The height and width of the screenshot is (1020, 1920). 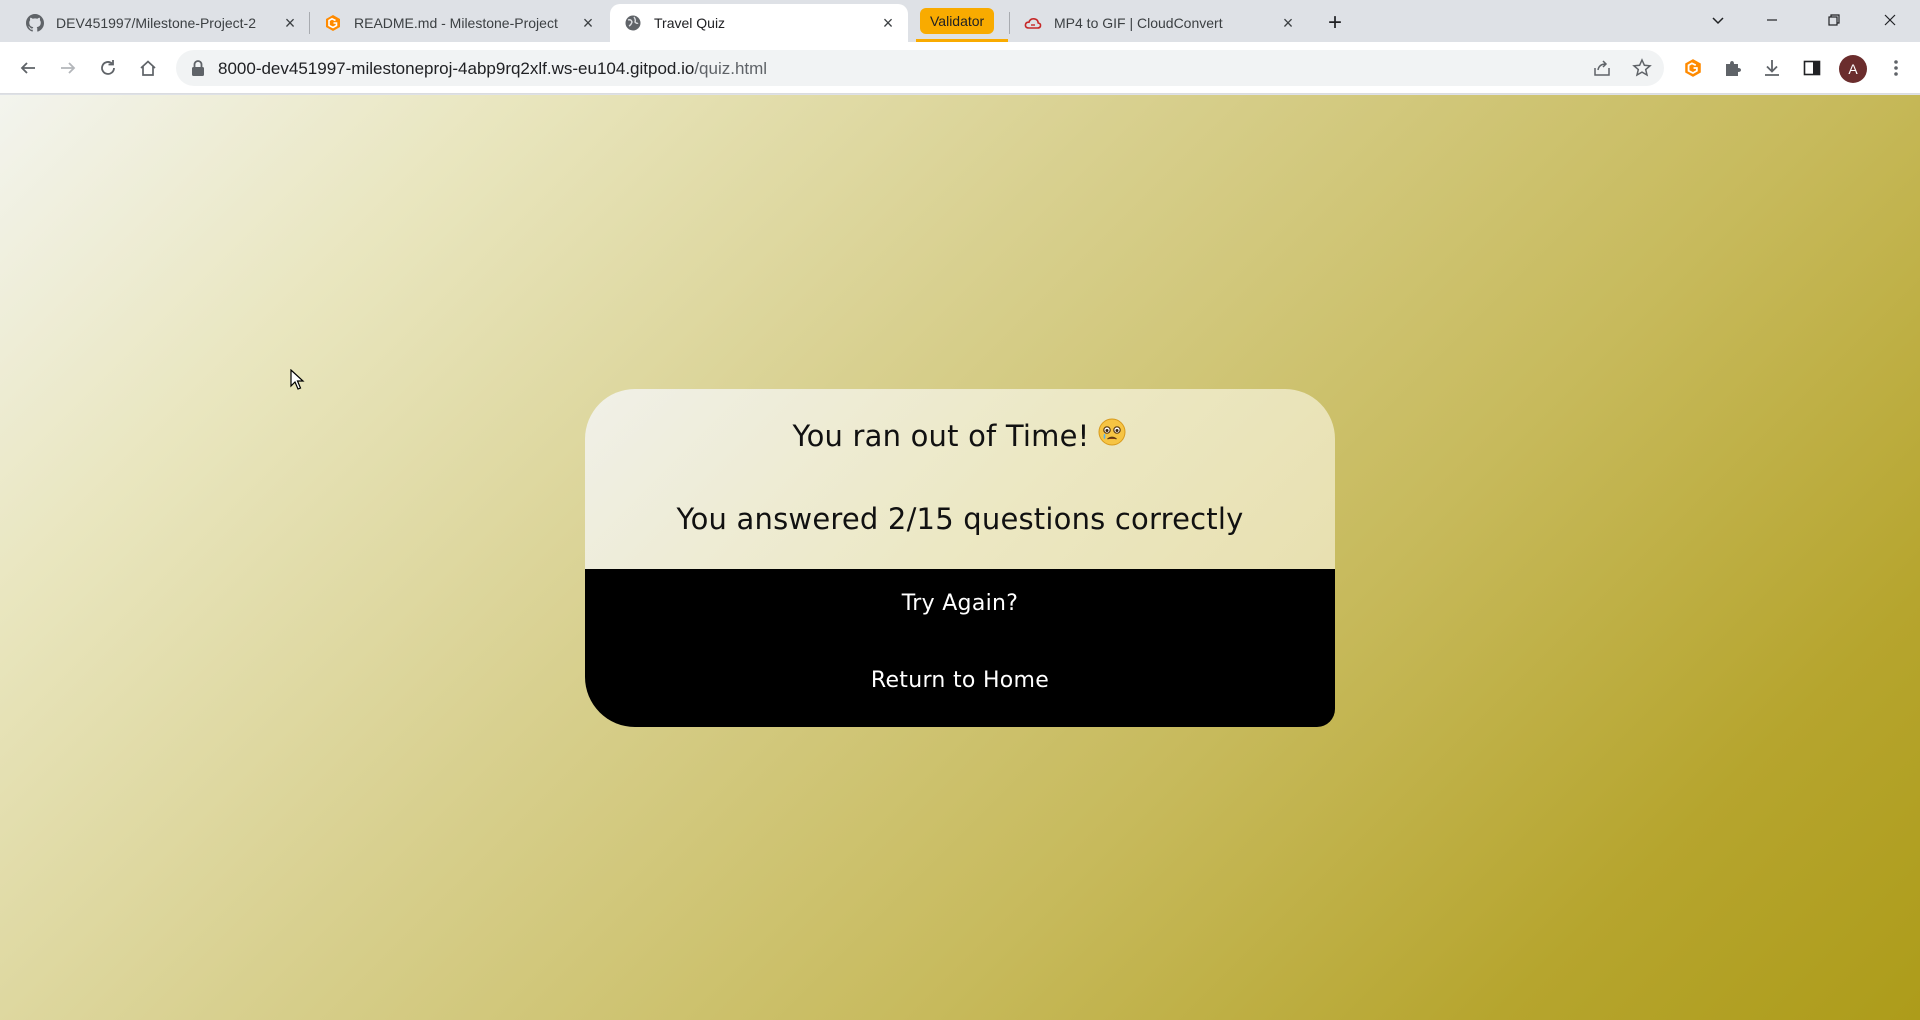 I want to click on bookmark-star-icon, so click(x=1642, y=68).